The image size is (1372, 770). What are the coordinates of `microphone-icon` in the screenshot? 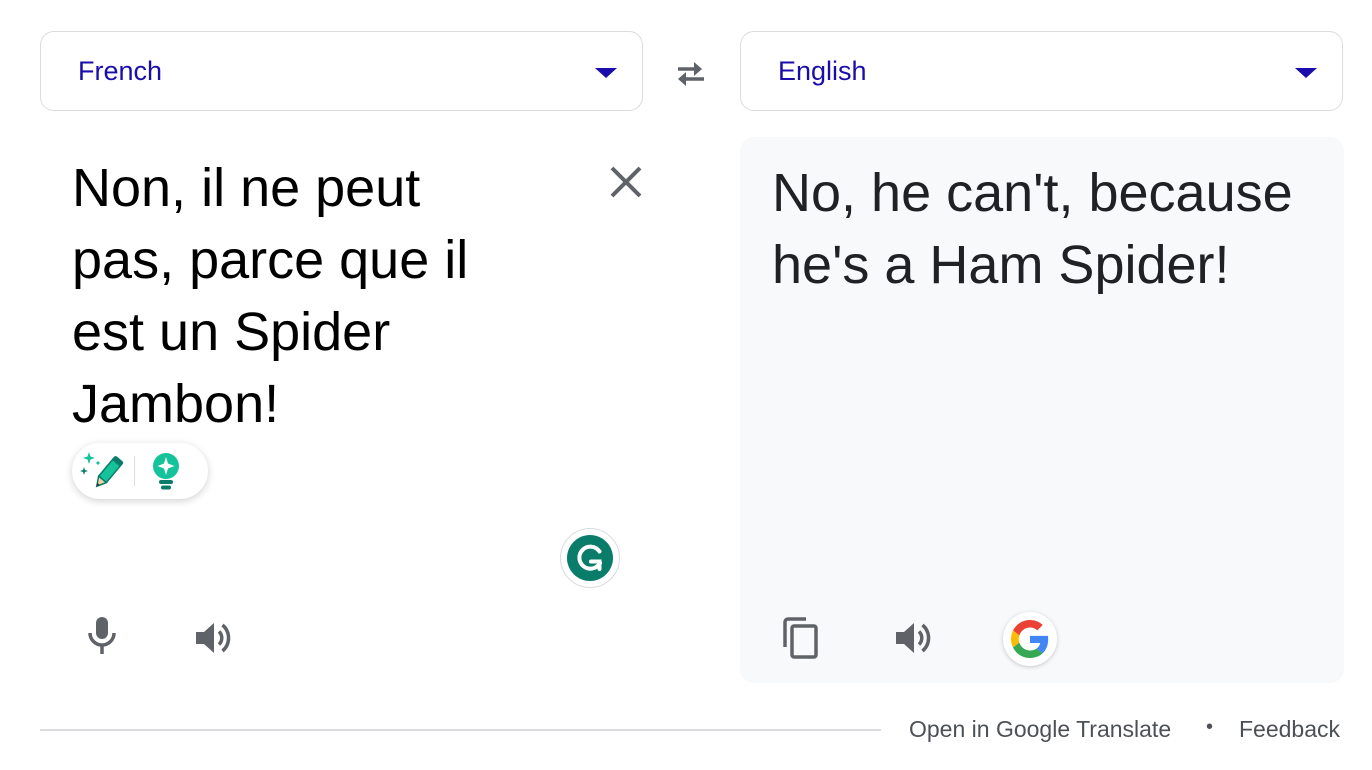 It's located at (102, 635).